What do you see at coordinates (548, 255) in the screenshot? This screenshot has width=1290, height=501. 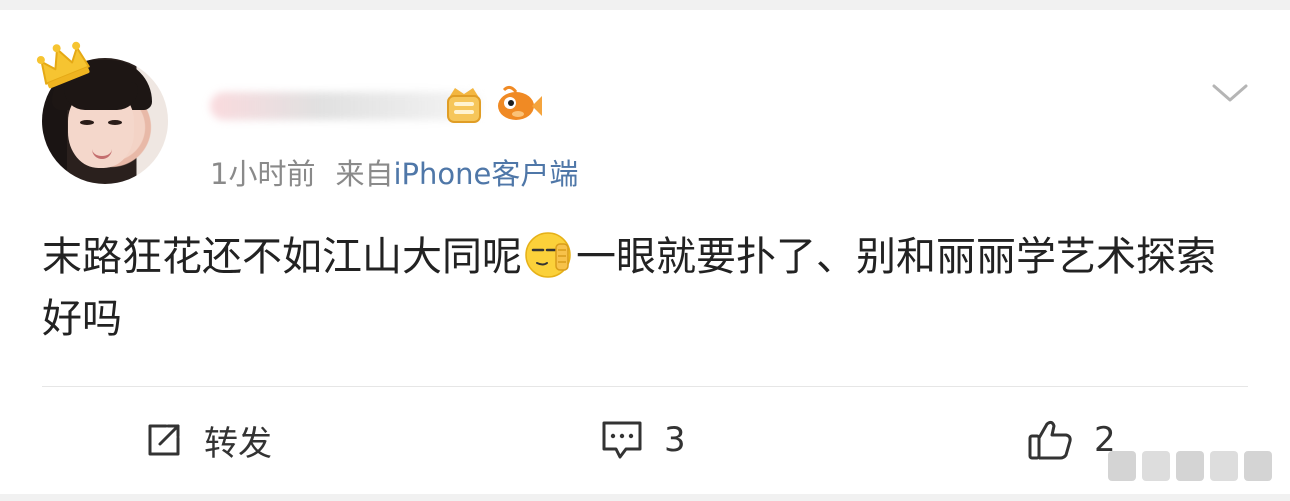 I see `face-with-hand-emoji` at bounding box center [548, 255].